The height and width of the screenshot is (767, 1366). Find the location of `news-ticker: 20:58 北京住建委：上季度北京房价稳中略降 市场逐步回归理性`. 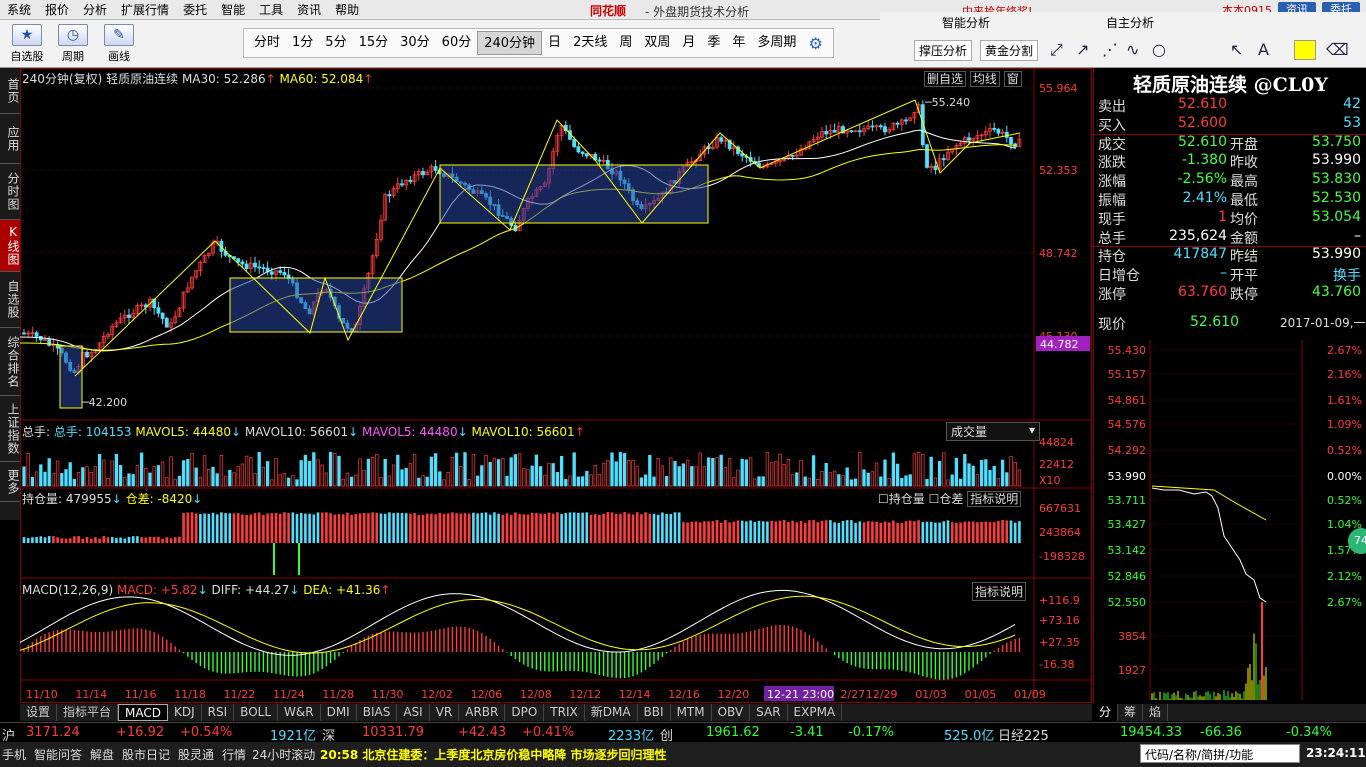

news-ticker: 20:58 北京住建委：上季度北京房价稳中略降 市场逐步回归理性 is located at coordinates (493, 754).